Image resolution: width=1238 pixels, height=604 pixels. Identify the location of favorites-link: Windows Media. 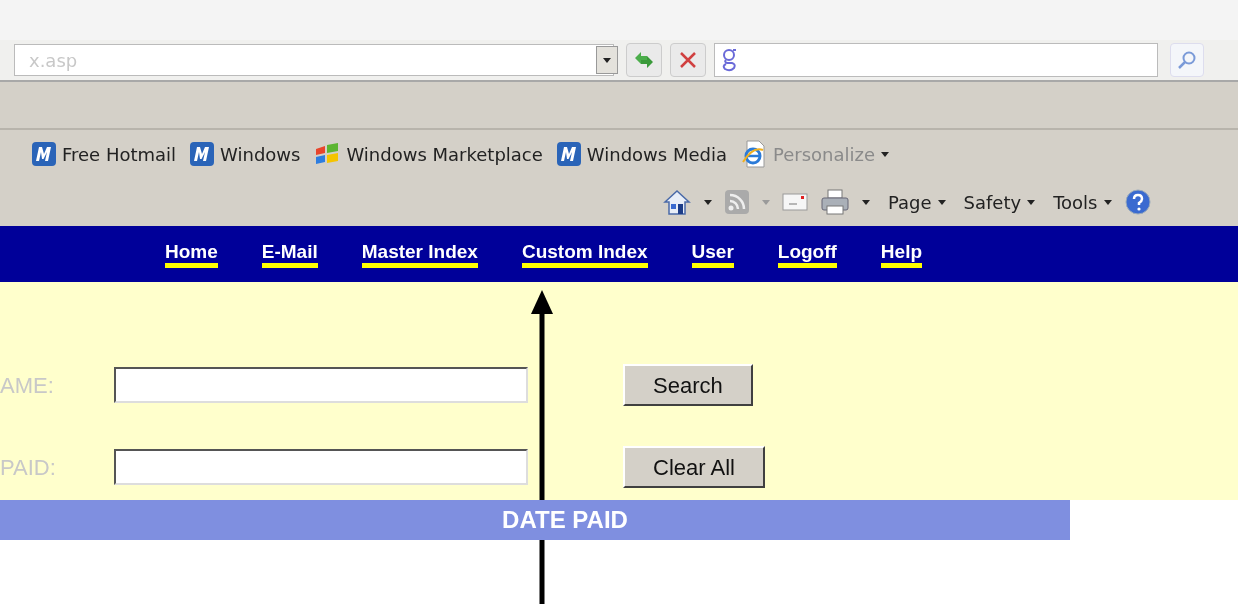
(641, 154).